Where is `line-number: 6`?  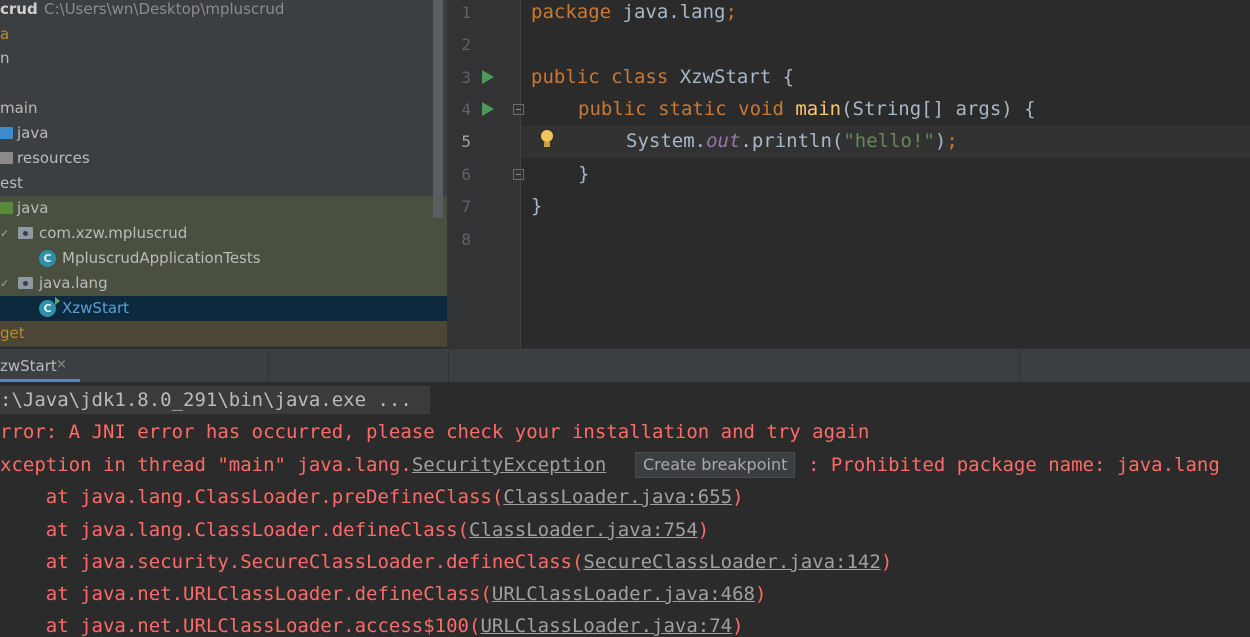 line-number: 6 is located at coordinates (466, 174).